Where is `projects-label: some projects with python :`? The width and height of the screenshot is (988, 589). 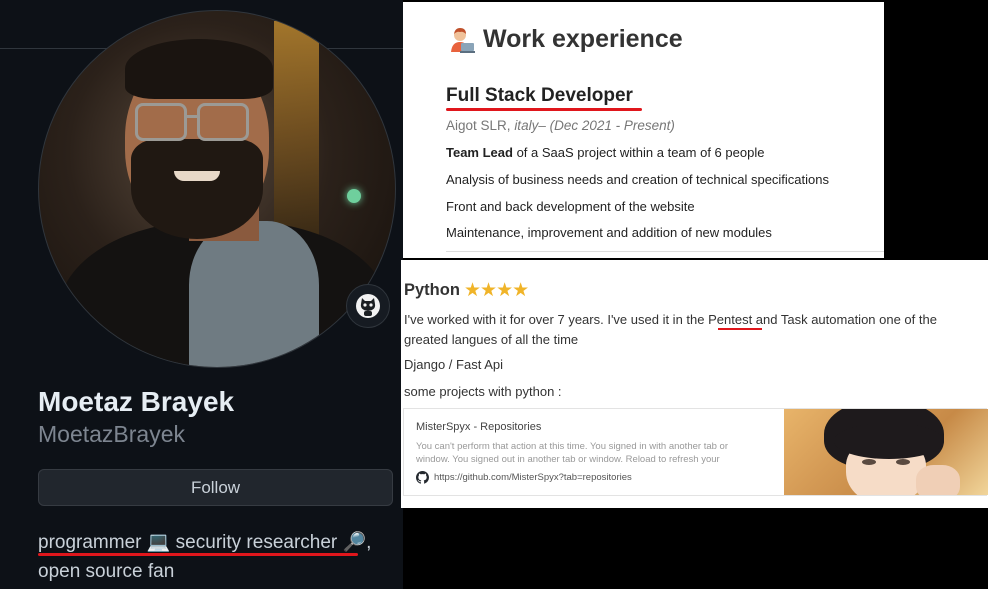
projects-label: some projects with python : is located at coordinates (483, 391).